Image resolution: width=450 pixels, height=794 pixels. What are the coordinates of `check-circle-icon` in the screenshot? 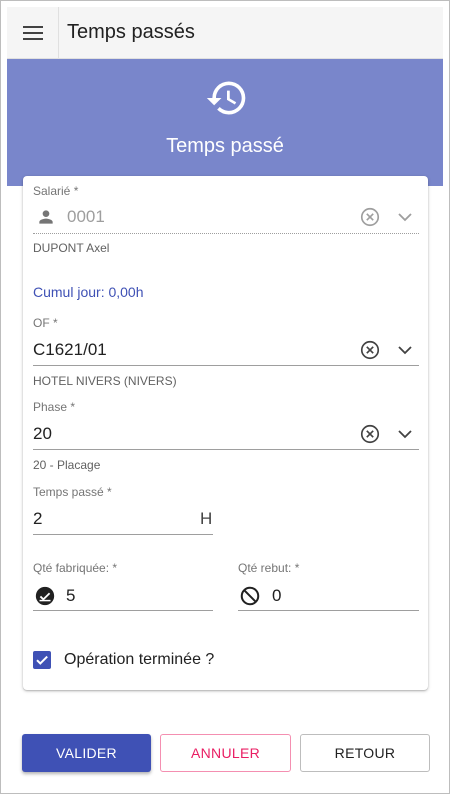 It's located at (45, 596).